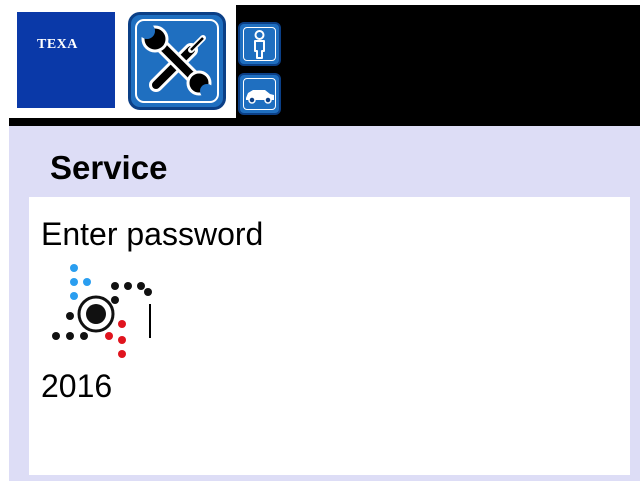 The image size is (640, 481). I want to click on password-input-value: 2016, so click(76, 386).